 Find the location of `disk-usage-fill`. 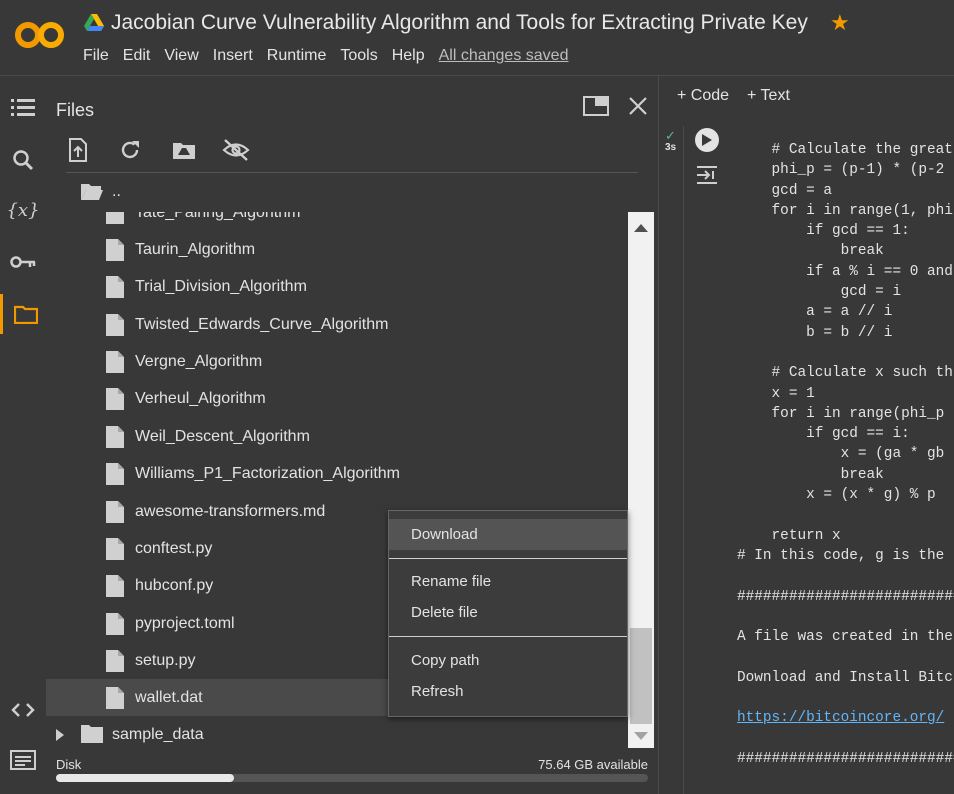

disk-usage-fill is located at coordinates (145, 778).